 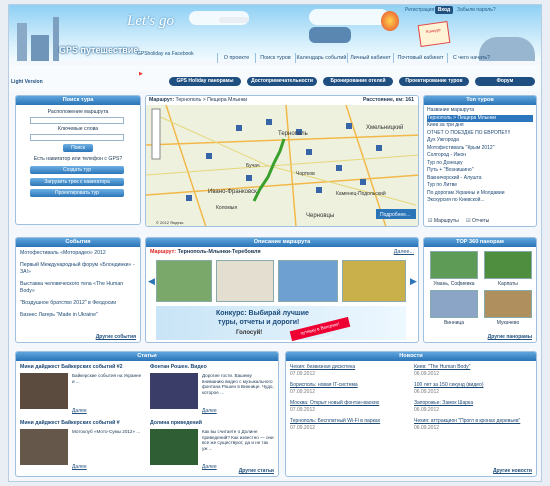 What do you see at coordinates (256, 471) in the screenshot?
I see `more-articles-link: Другие статьи` at bounding box center [256, 471].